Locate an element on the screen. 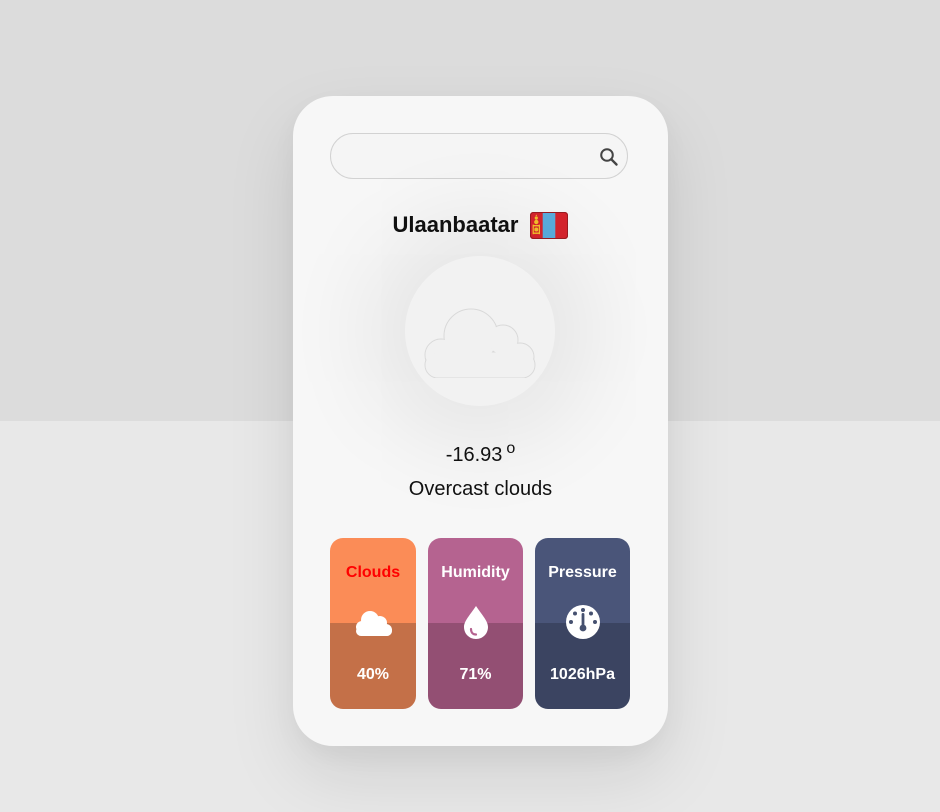 Image resolution: width=940 pixels, height=812 pixels. droplet-icon is located at coordinates (475, 622).